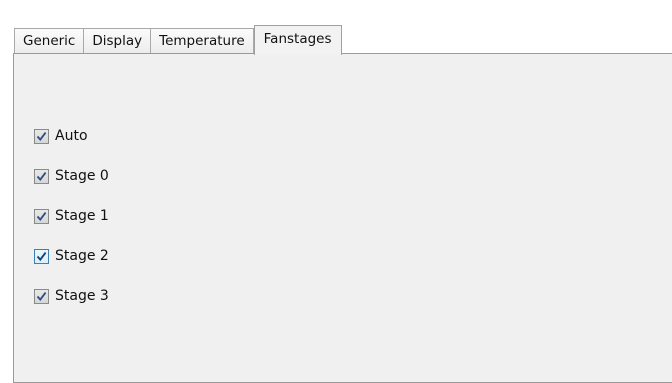  Describe the element at coordinates (82, 296) in the screenshot. I see `stage-3-label: Stage 3` at that location.